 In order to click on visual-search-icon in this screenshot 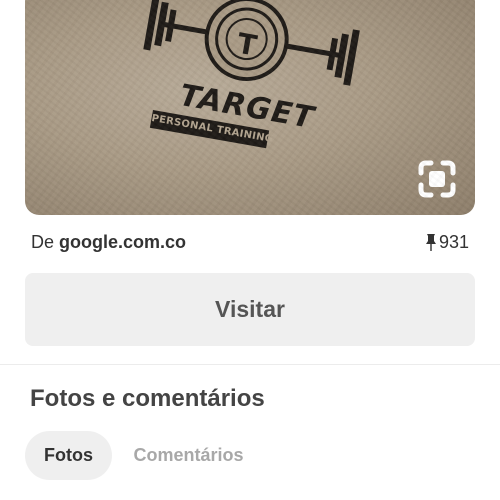, I will do `click(437, 179)`.